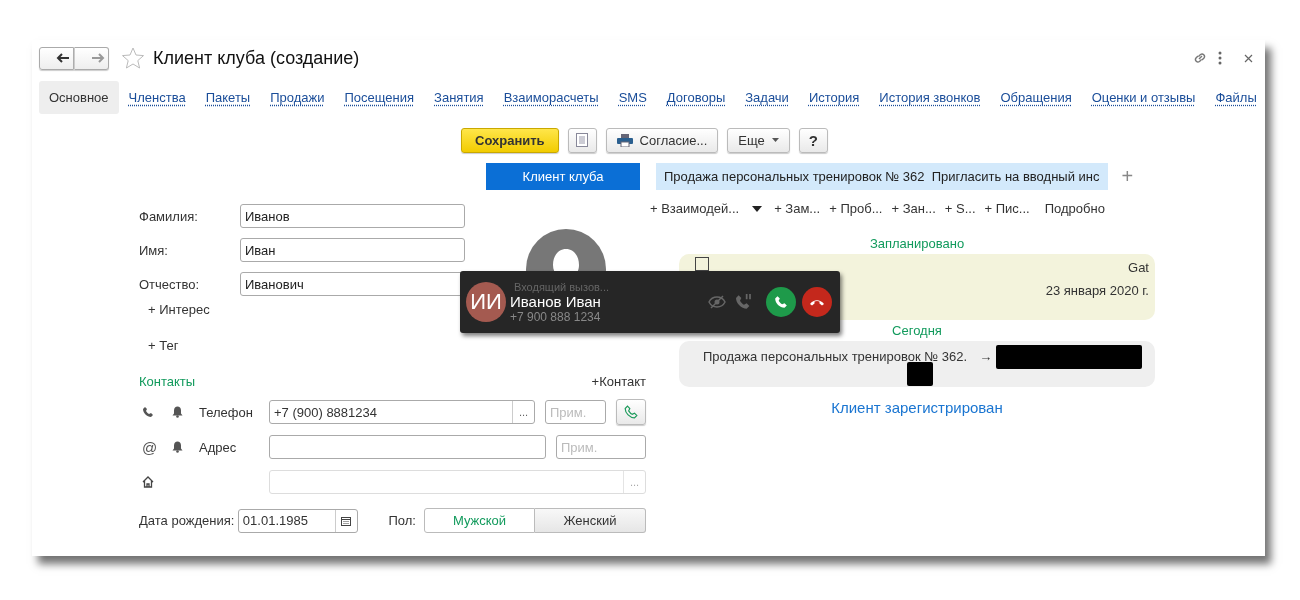  Describe the element at coordinates (256, 58) in the screenshot. I see `window-title: Клиент клуба (создание)` at that location.